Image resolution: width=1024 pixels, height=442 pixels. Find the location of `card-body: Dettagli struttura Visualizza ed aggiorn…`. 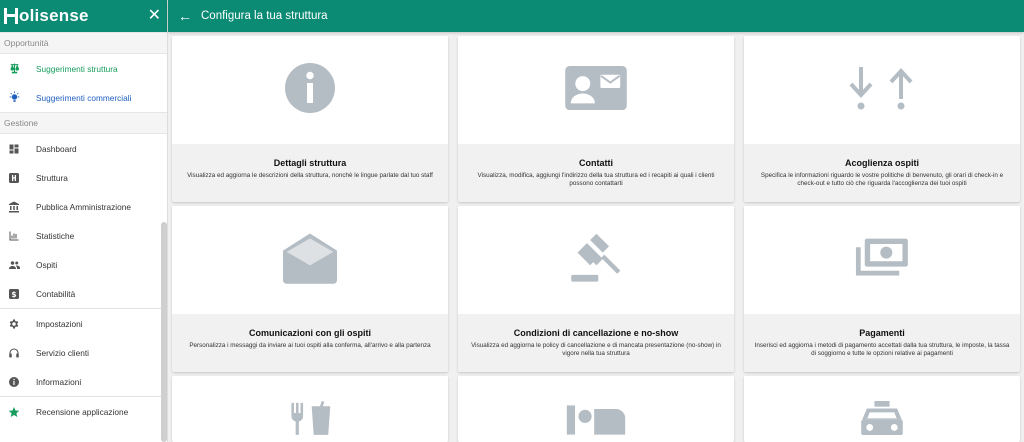

card-body: Dettagli struttura Visualizza ed aggiorn… is located at coordinates (310, 173).